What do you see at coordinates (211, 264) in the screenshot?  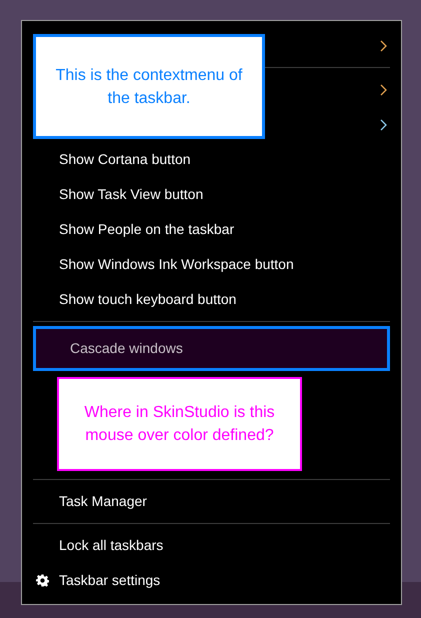 I see `menu-item: Show Windows Ink Workspace button` at bounding box center [211, 264].